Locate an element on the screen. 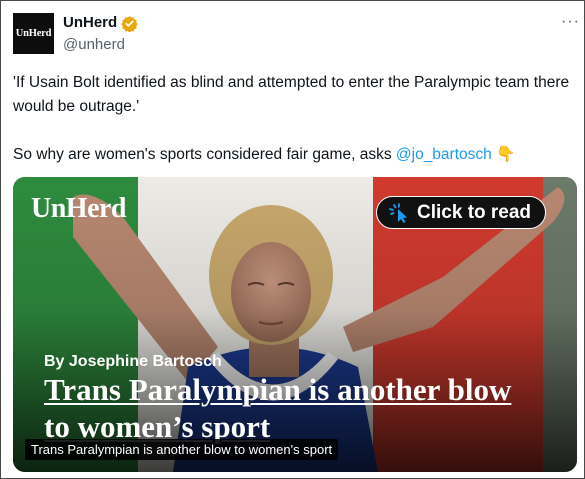  pointing-down-emoji: 👇 is located at coordinates (506, 154).